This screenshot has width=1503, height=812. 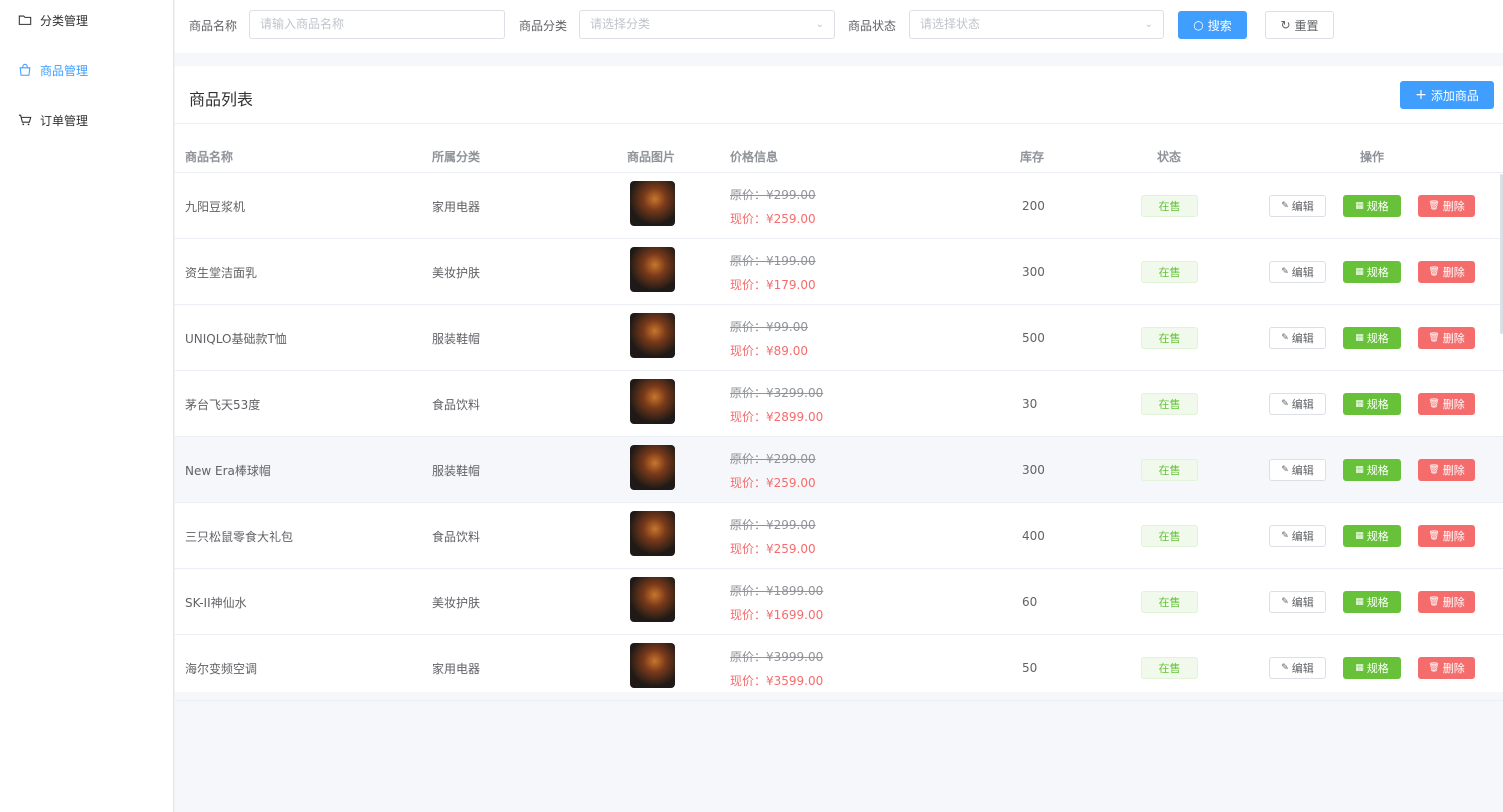 What do you see at coordinates (651, 156) in the screenshot?
I see `column-header-image: 商品图片` at bounding box center [651, 156].